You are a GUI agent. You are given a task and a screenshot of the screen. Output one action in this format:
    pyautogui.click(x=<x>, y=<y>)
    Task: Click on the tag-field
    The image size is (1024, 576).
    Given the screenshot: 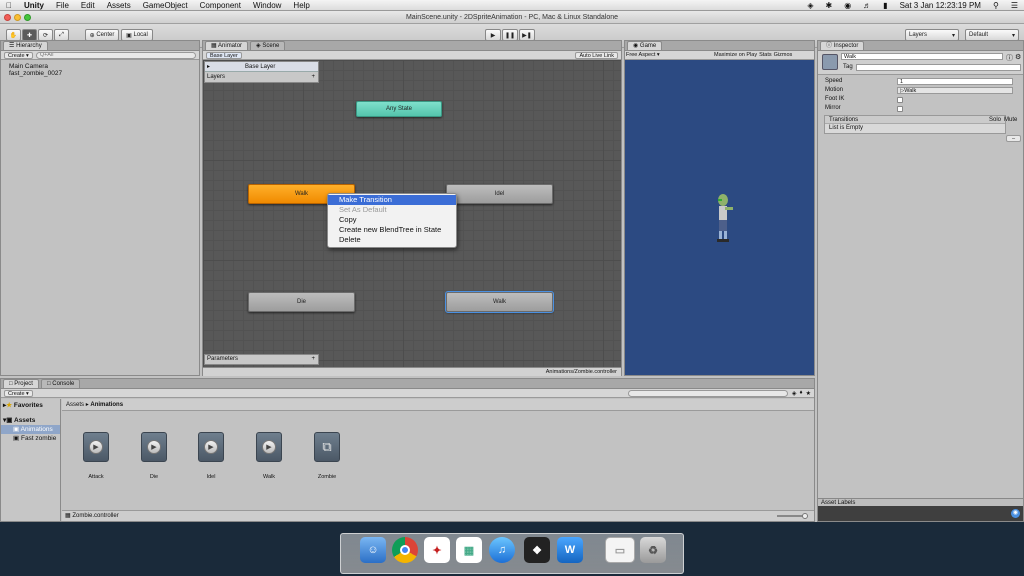 What is the action you would take?
    pyautogui.click(x=938, y=67)
    